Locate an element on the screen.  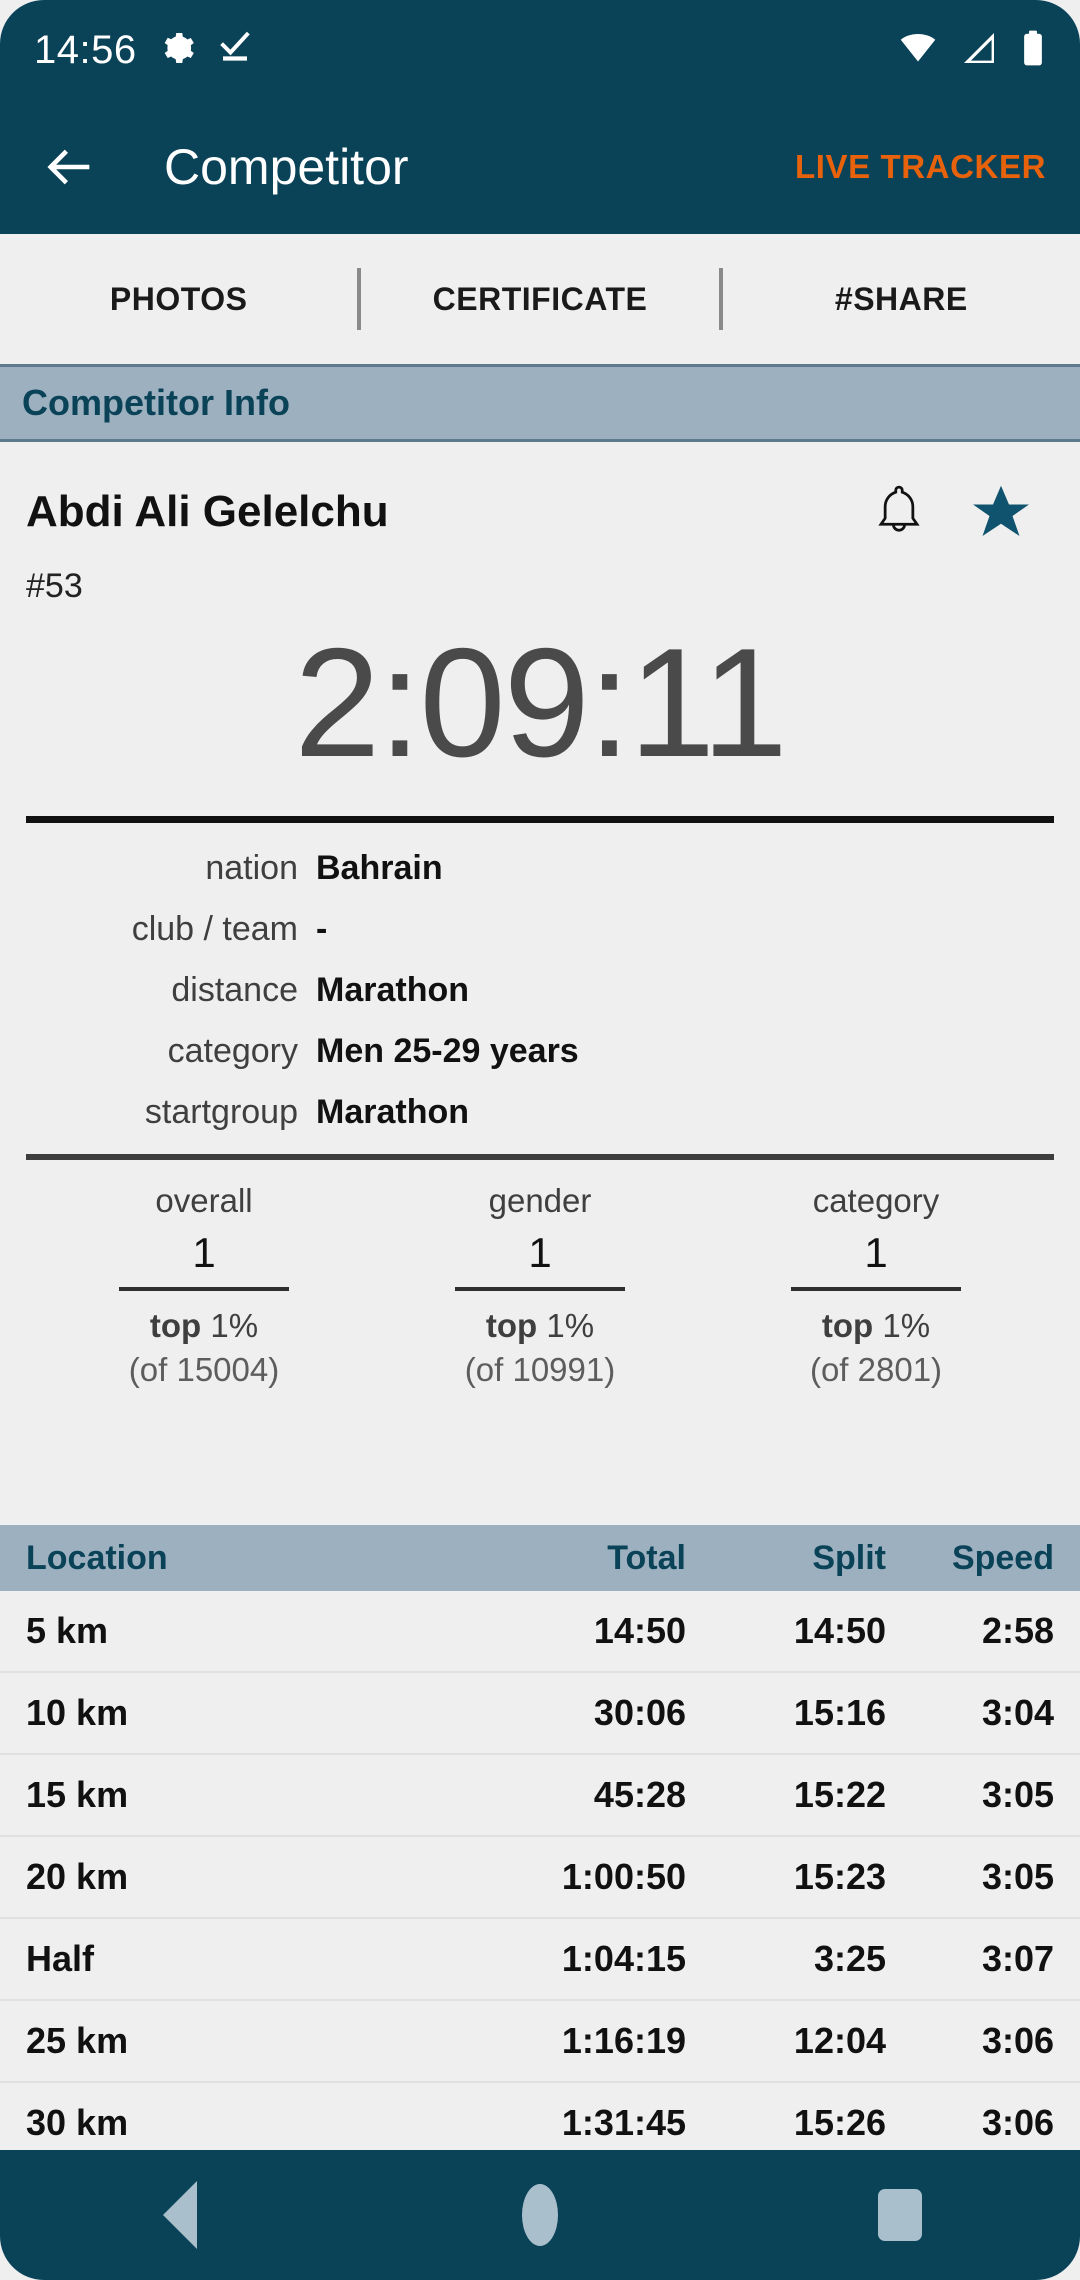
cell-total: 1:31:45 is located at coordinates (623, 2122).